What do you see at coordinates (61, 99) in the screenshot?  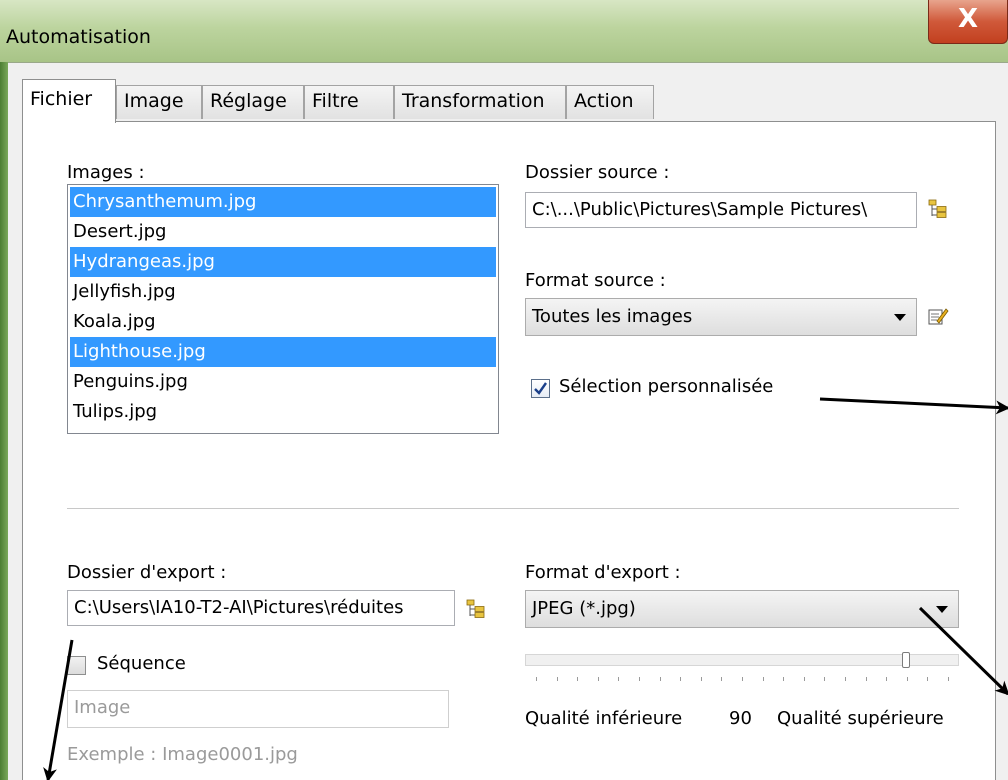 I see `tab-label: Fichier` at bounding box center [61, 99].